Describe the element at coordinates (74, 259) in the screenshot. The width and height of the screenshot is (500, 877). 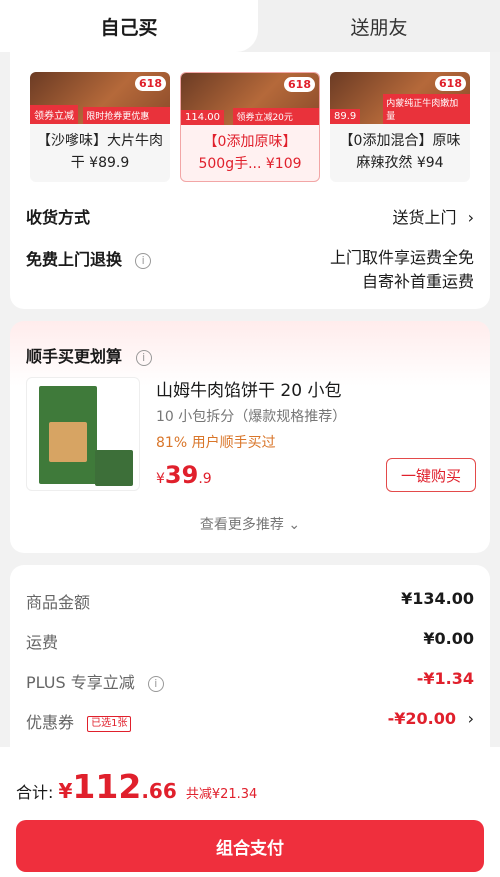
I see `free-return-label: 免费上门退换` at that location.